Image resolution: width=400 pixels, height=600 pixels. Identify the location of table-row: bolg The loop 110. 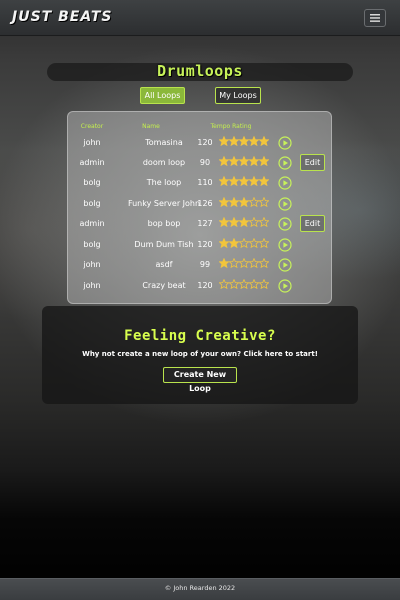
(199, 183).